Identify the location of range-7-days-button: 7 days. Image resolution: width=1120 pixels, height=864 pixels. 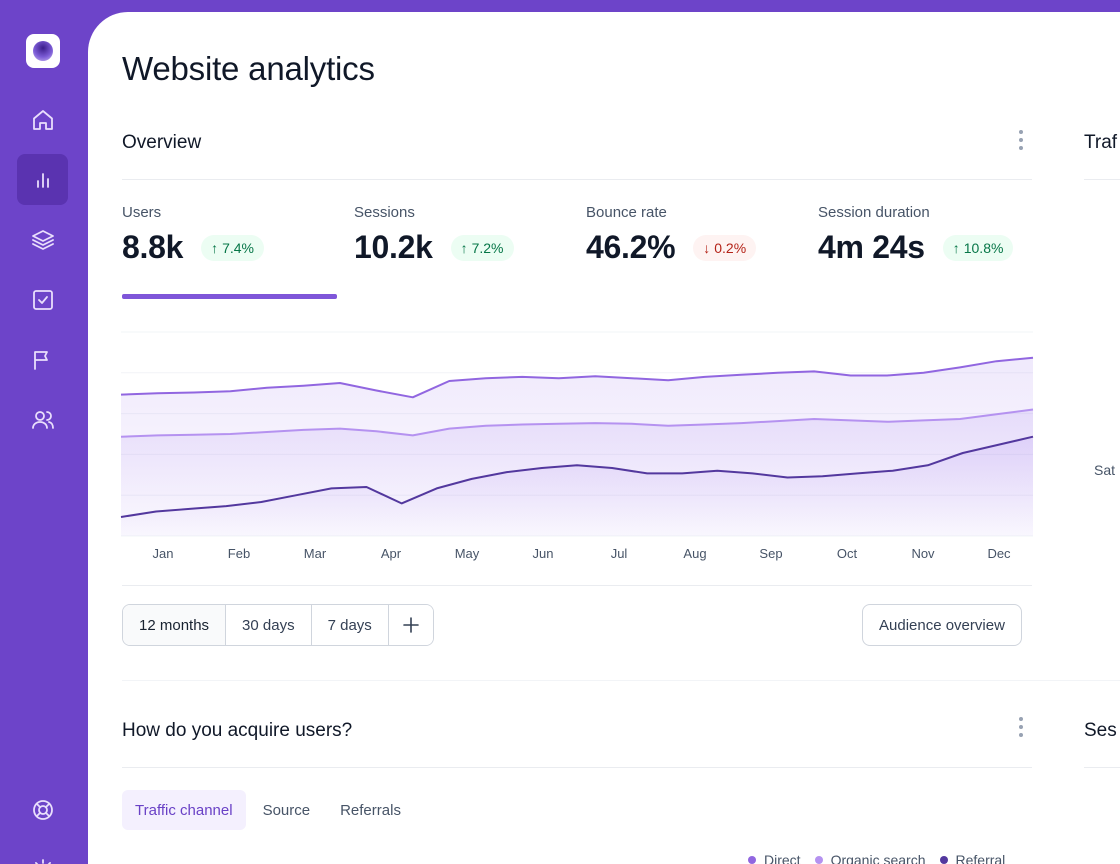
(350, 625).